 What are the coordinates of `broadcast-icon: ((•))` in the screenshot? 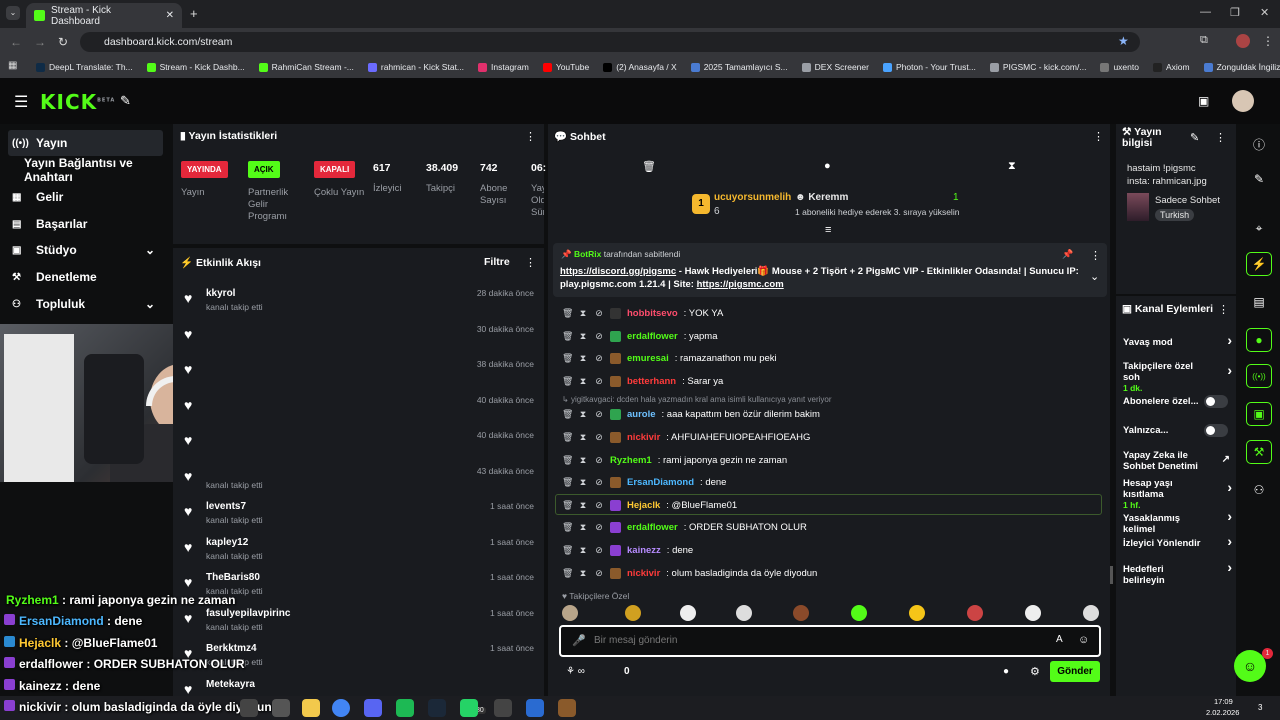 It's located at (1259, 376).